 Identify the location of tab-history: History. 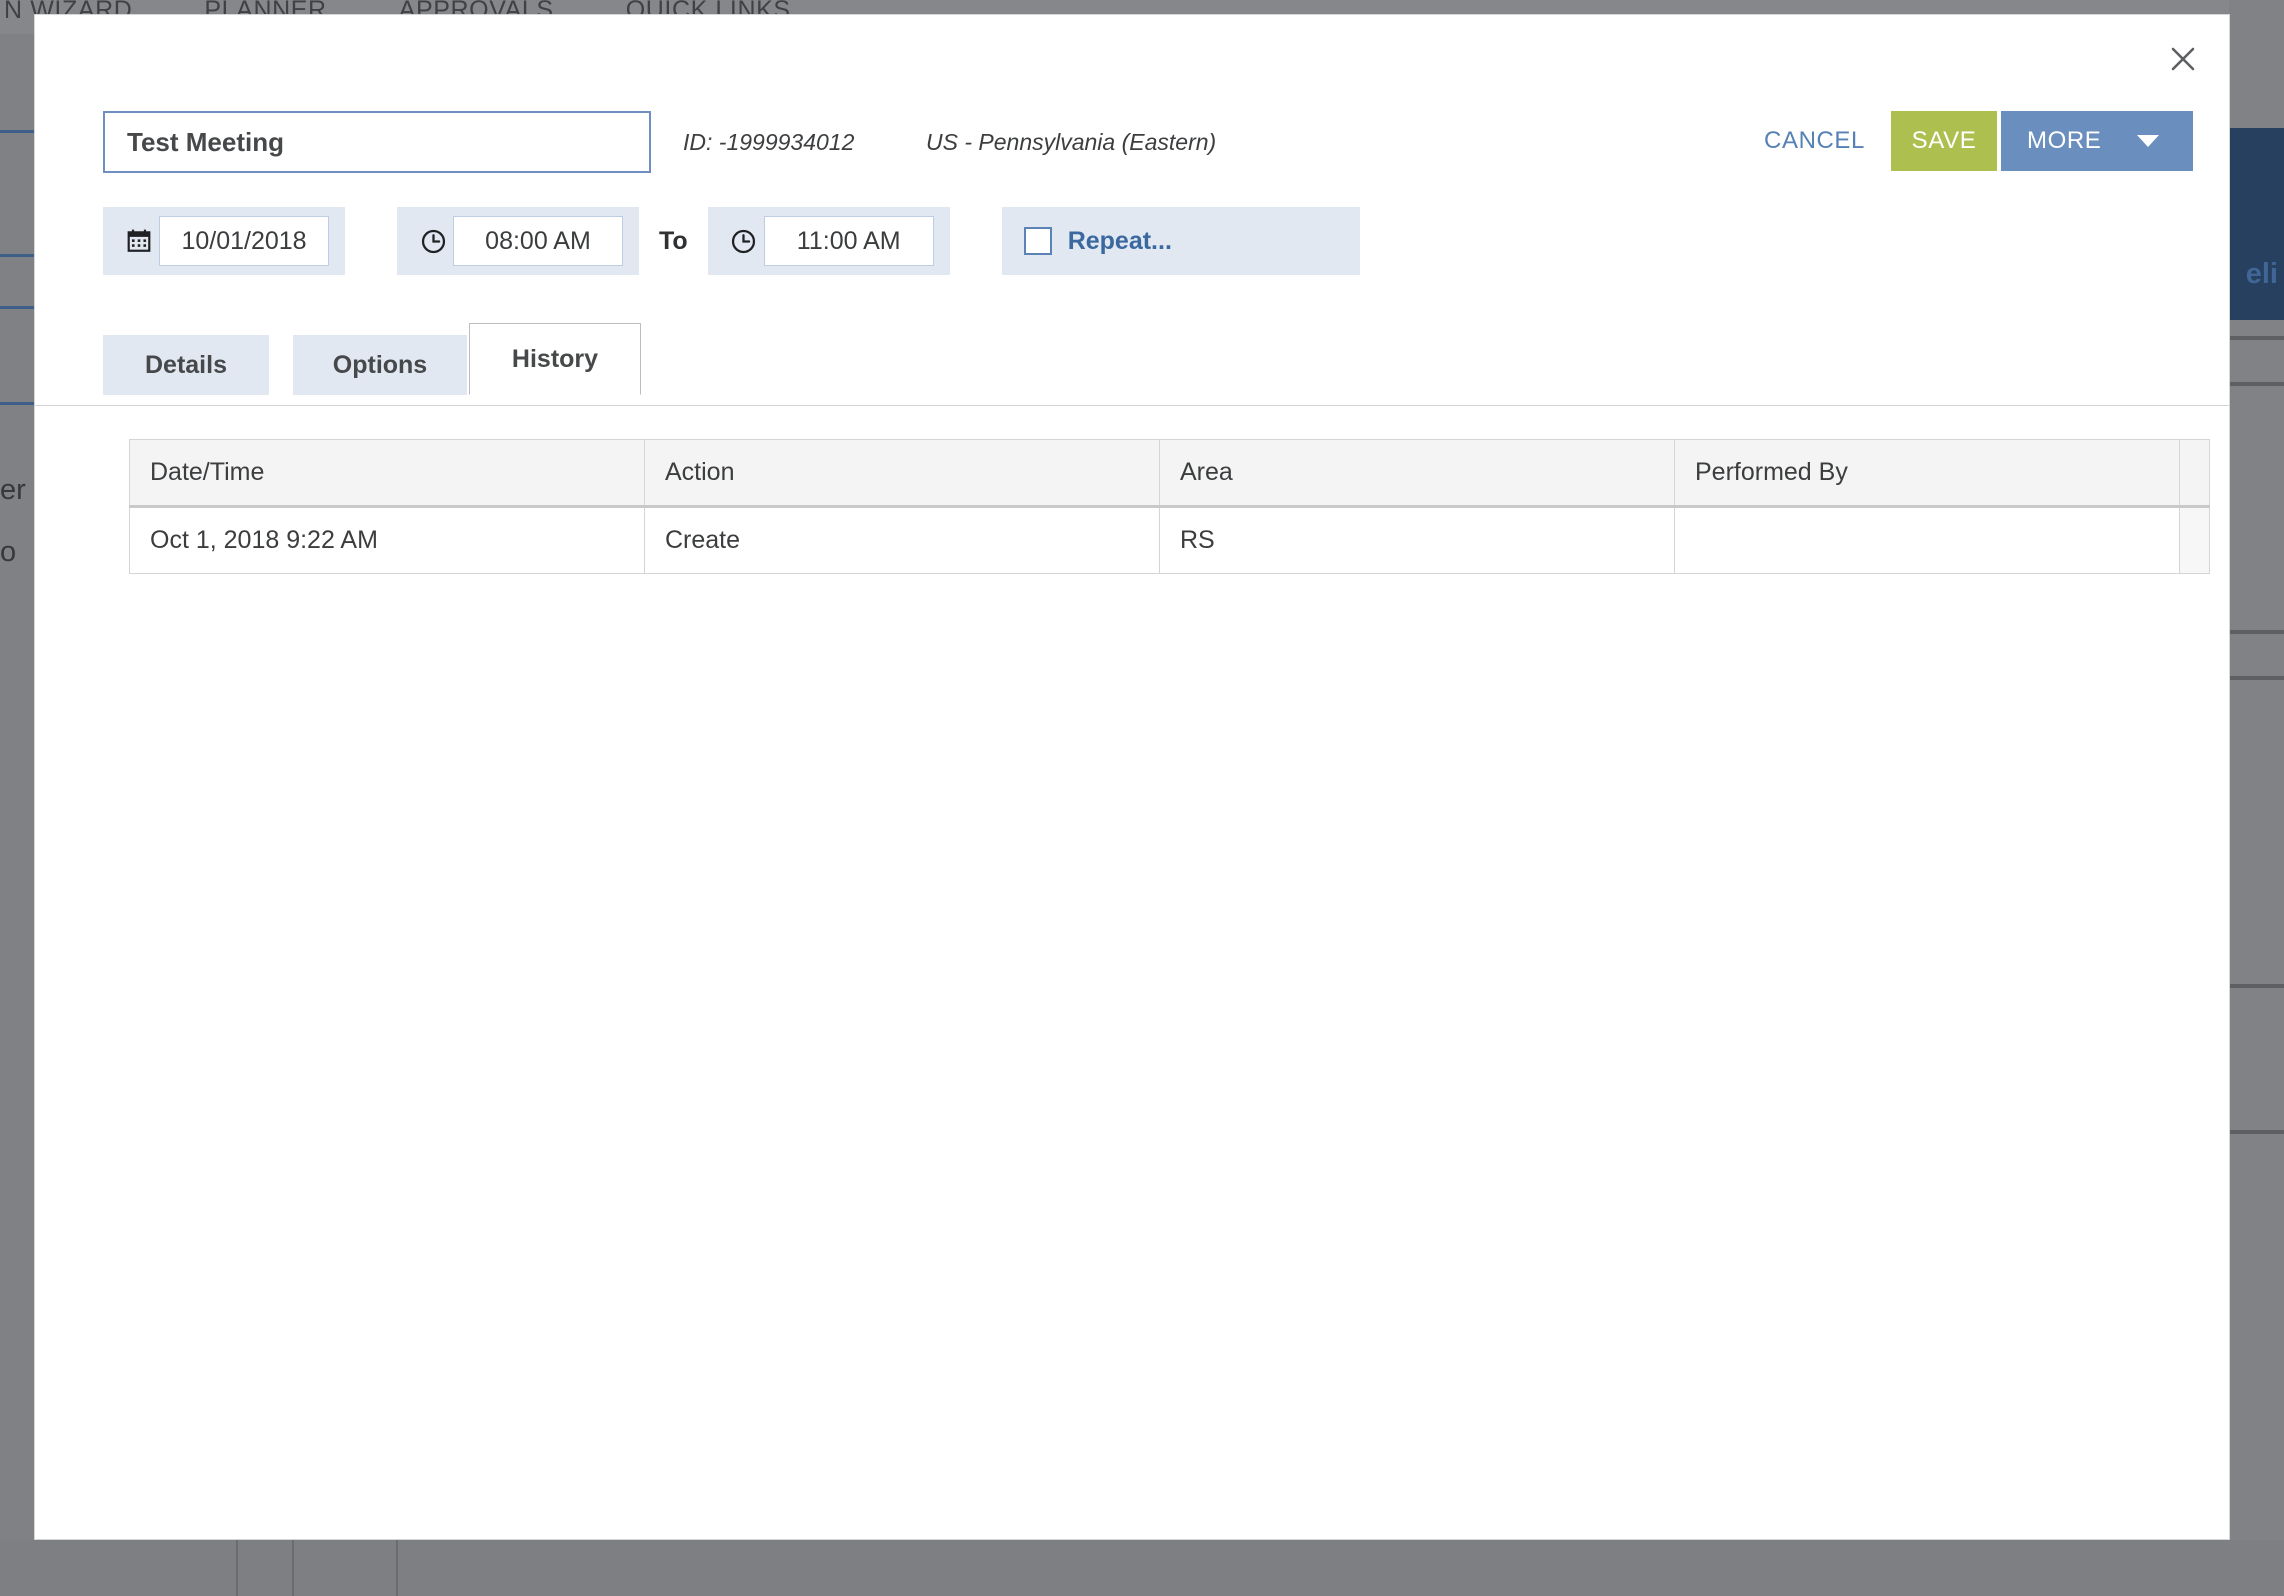
(555, 359).